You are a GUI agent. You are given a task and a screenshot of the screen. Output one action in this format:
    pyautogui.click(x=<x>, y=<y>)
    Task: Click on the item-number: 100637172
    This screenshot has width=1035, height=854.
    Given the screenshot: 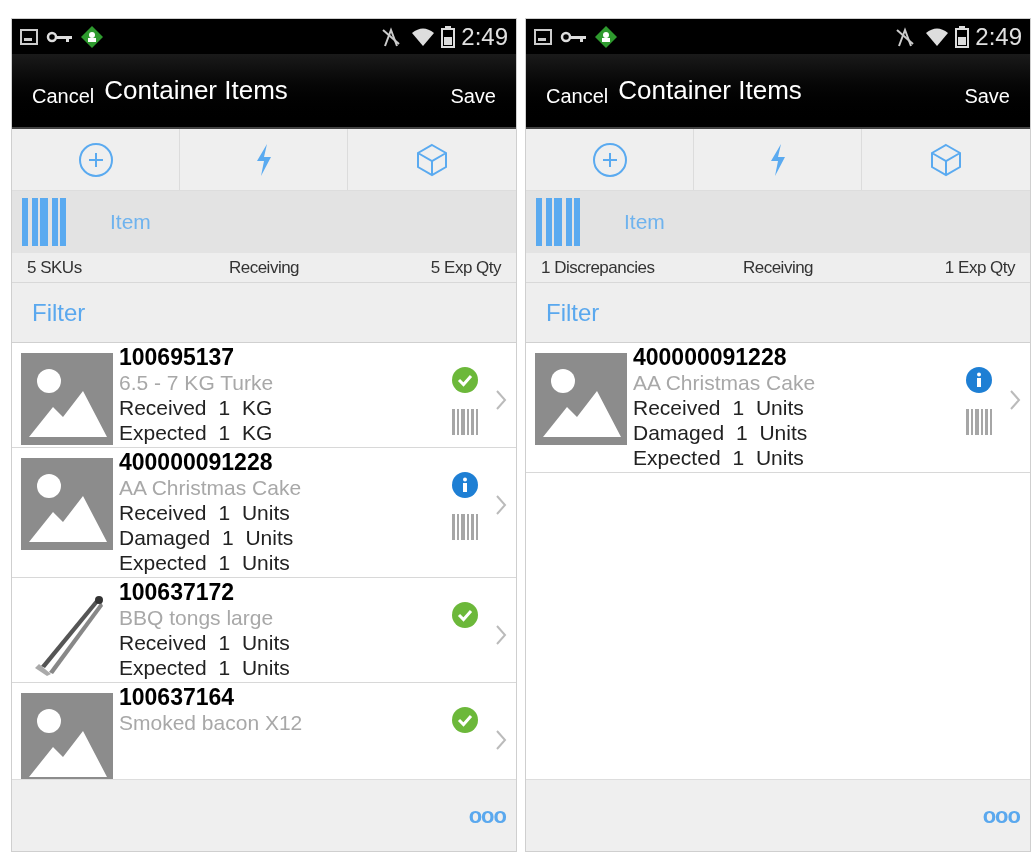 What is the action you would take?
    pyautogui.click(x=177, y=592)
    